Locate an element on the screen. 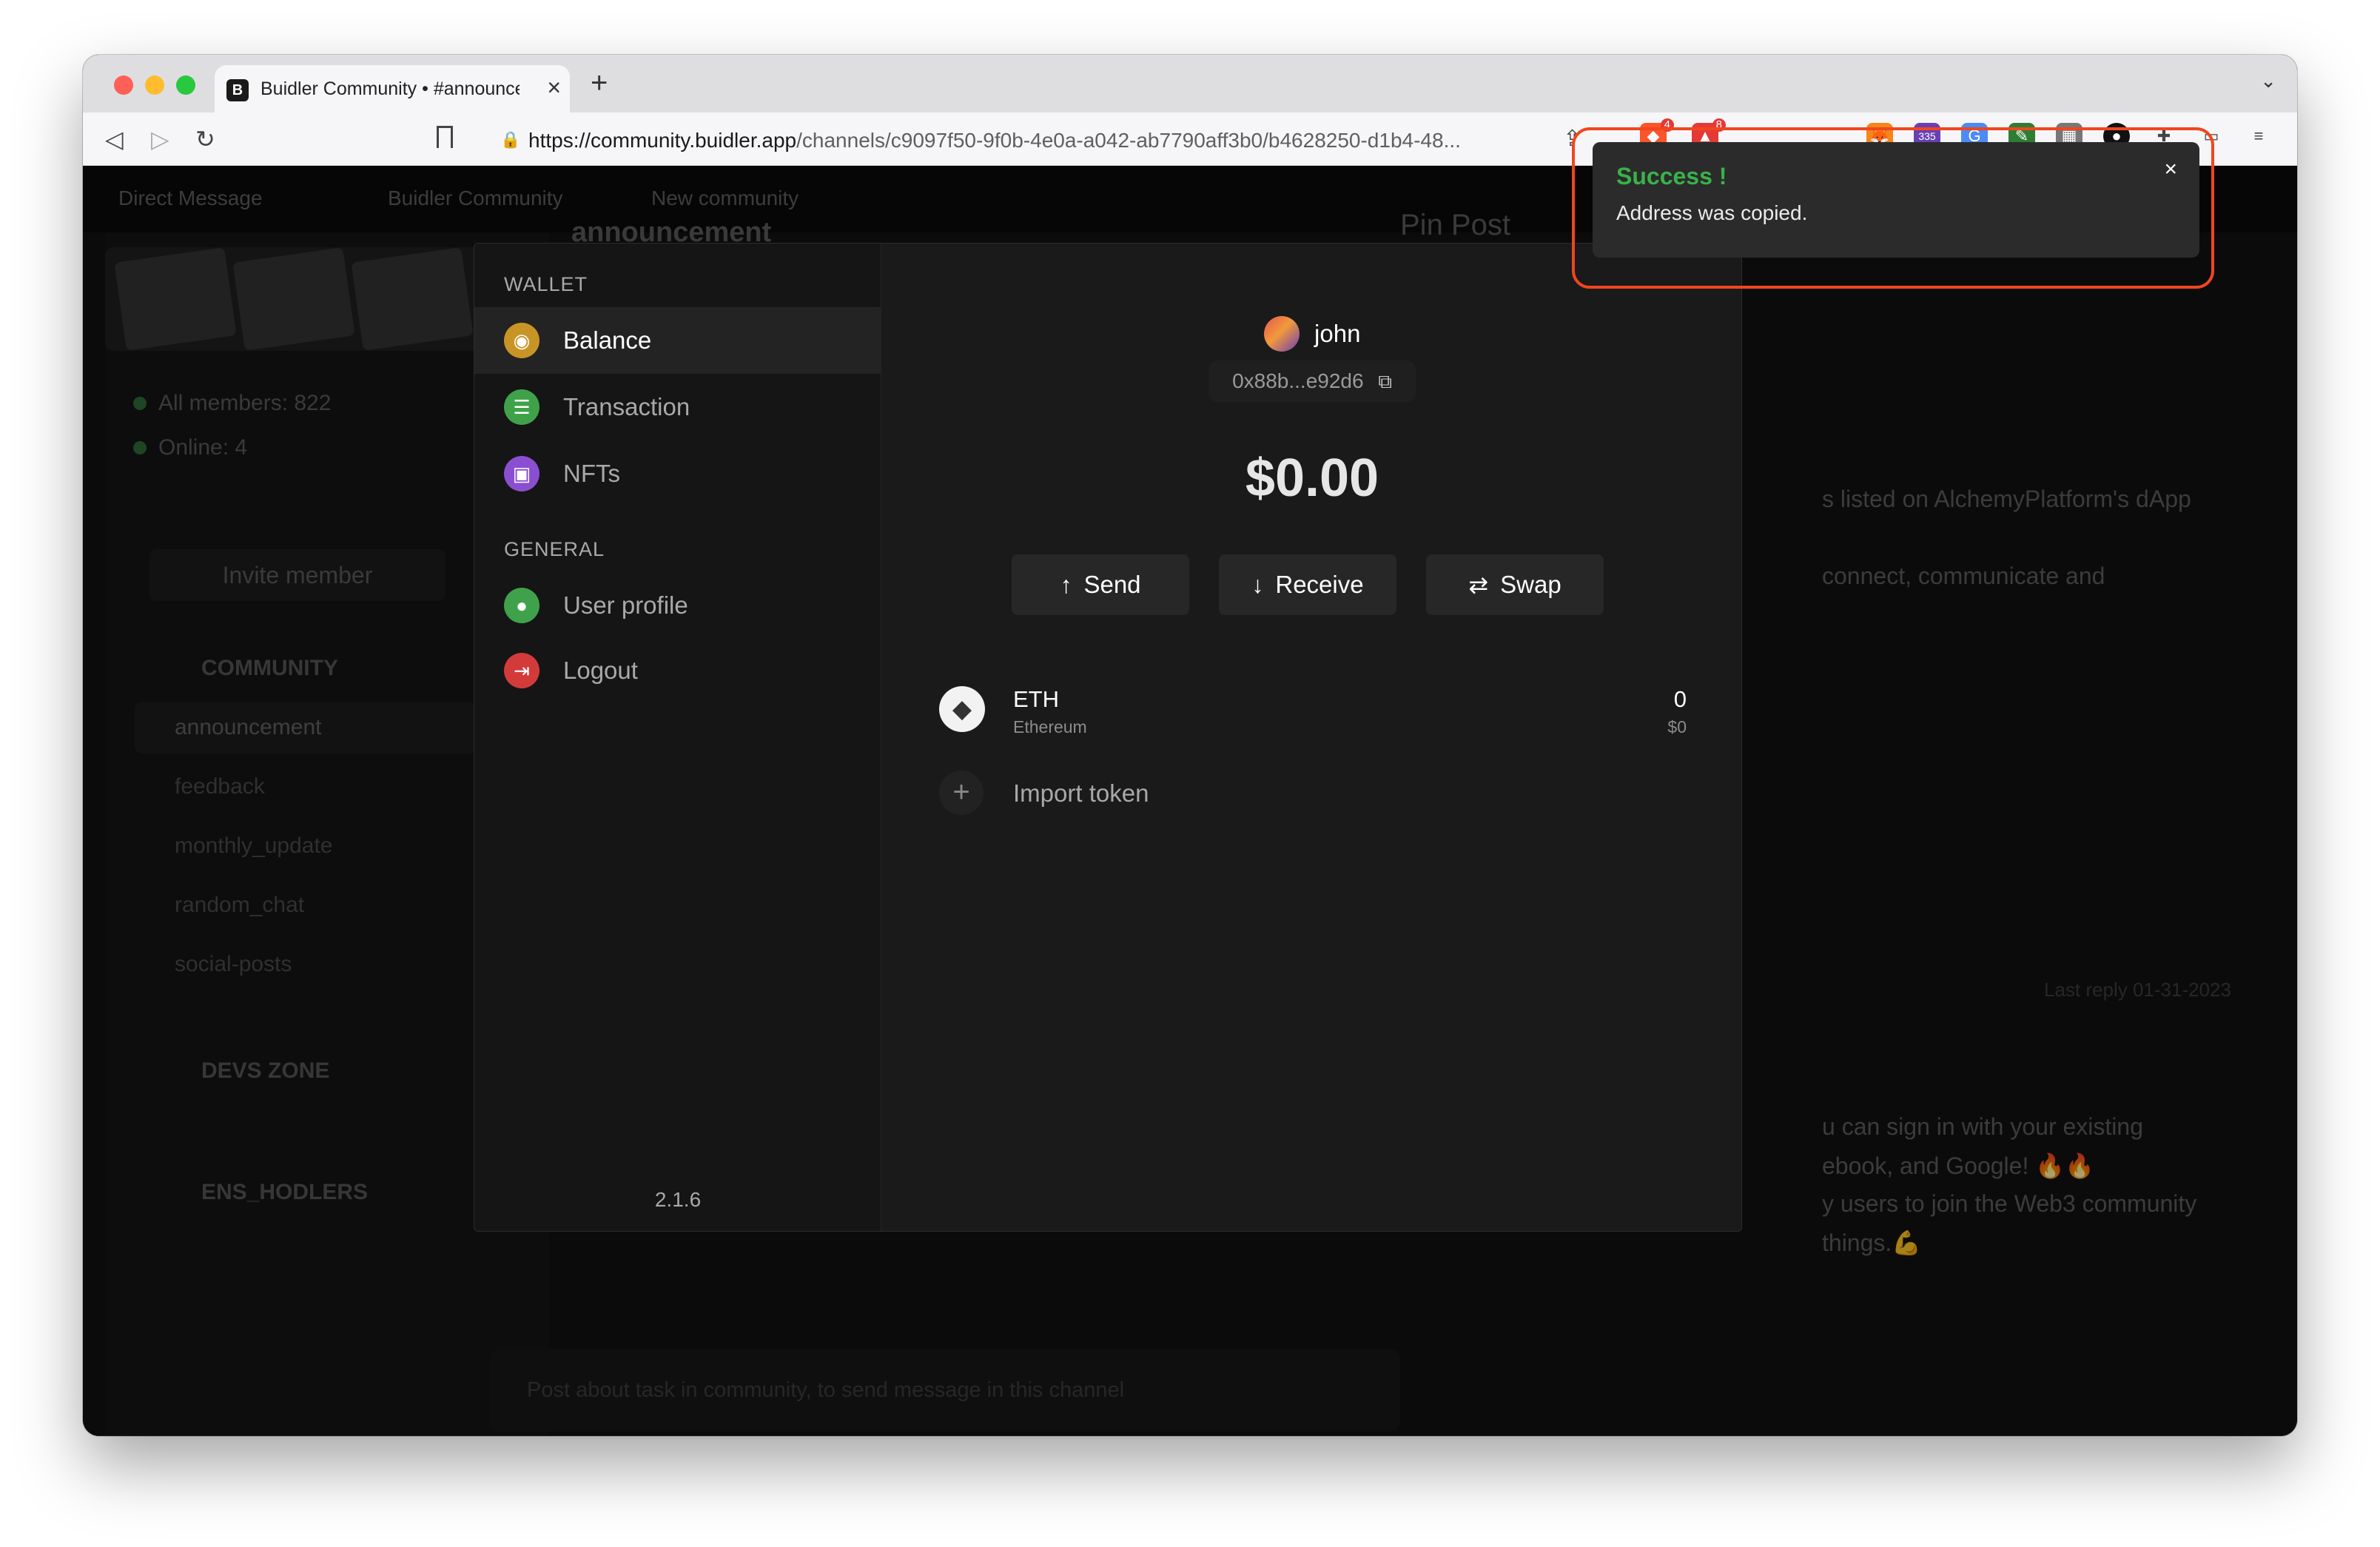 The width and height of the screenshot is (2380, 1547). import-token-label: Import token is located at coordinates (1081, 793).